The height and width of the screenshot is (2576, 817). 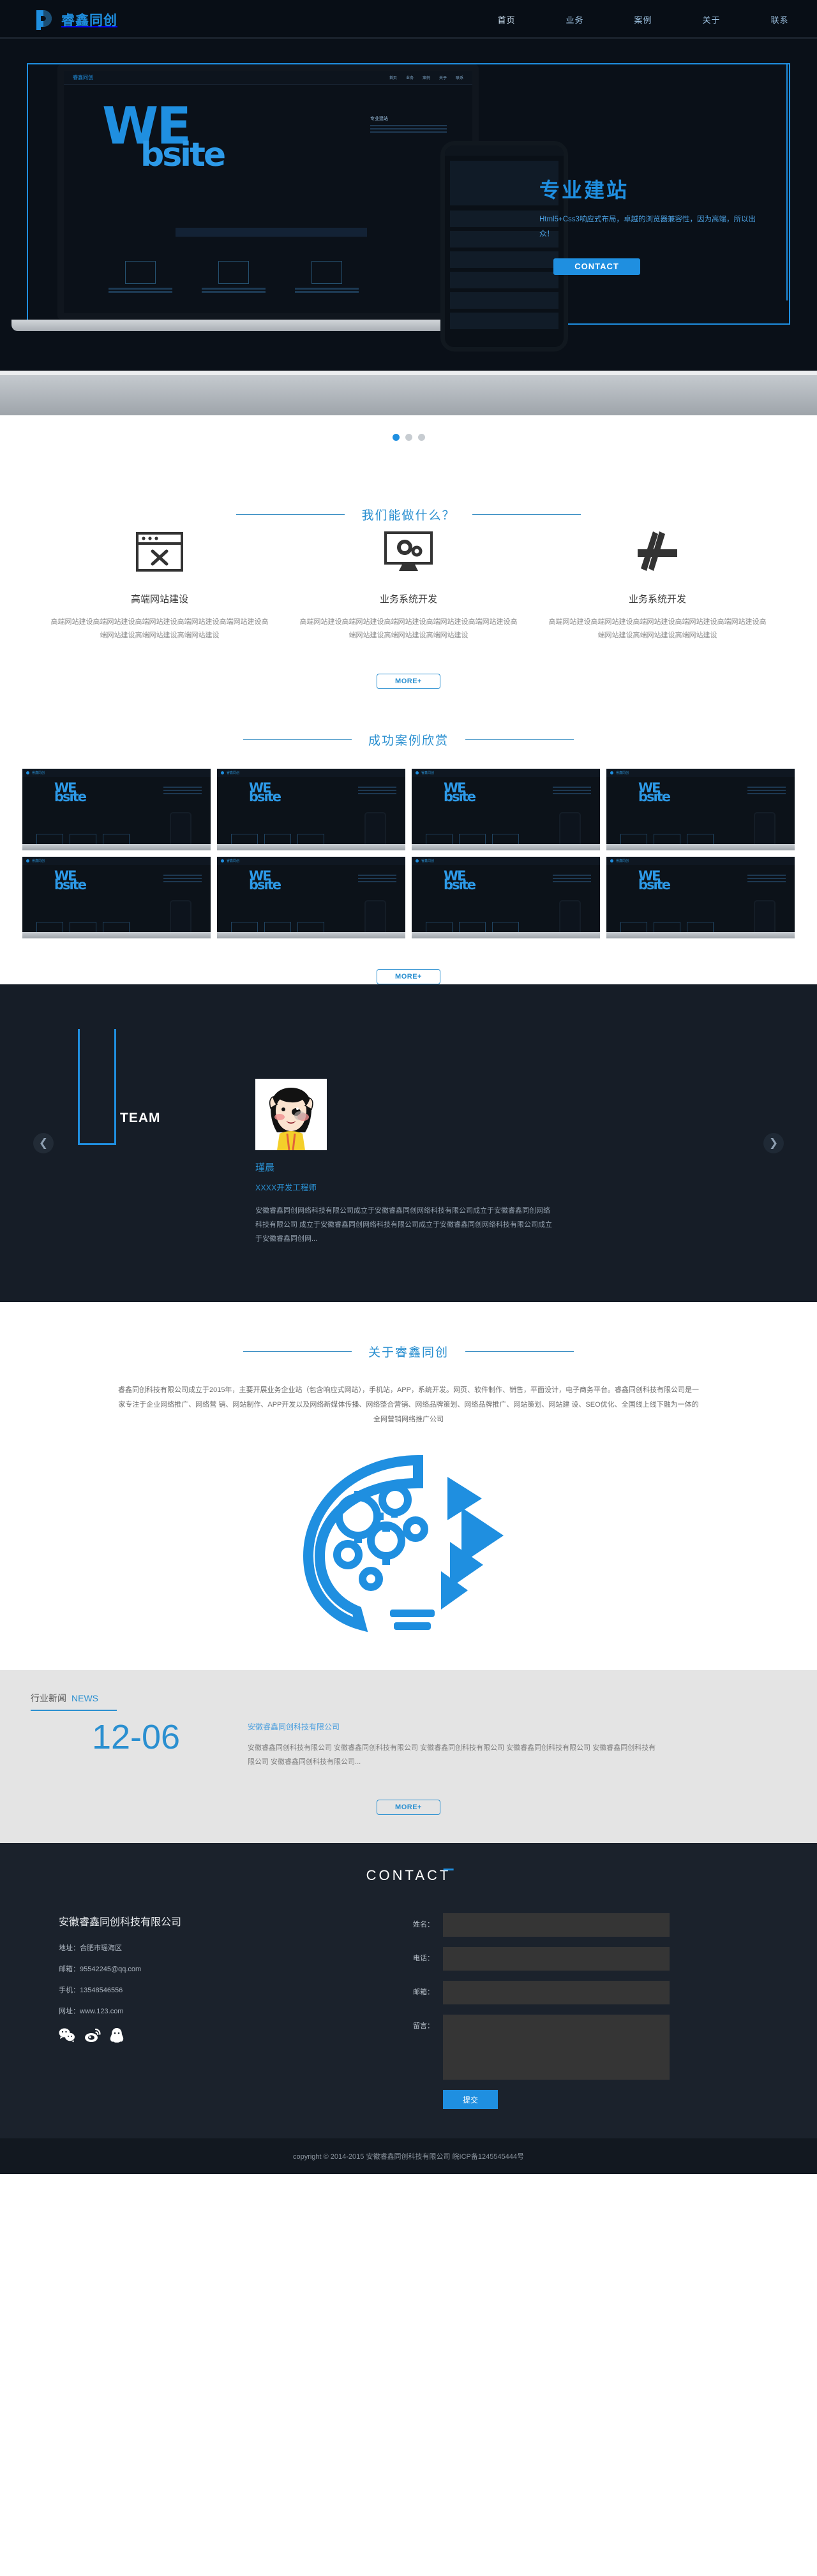 What do you see at coordinates (408, 681) in the screenshot?
I see `services-more-button: MORE+` at bounding box center [408, 681].